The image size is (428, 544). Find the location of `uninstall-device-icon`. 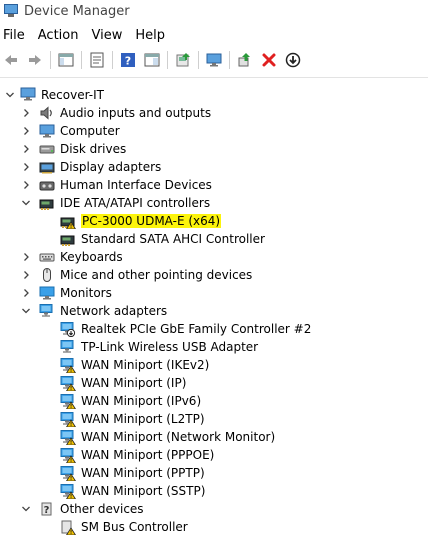

uninstall-device-icon is located at coordinates (269, 60).